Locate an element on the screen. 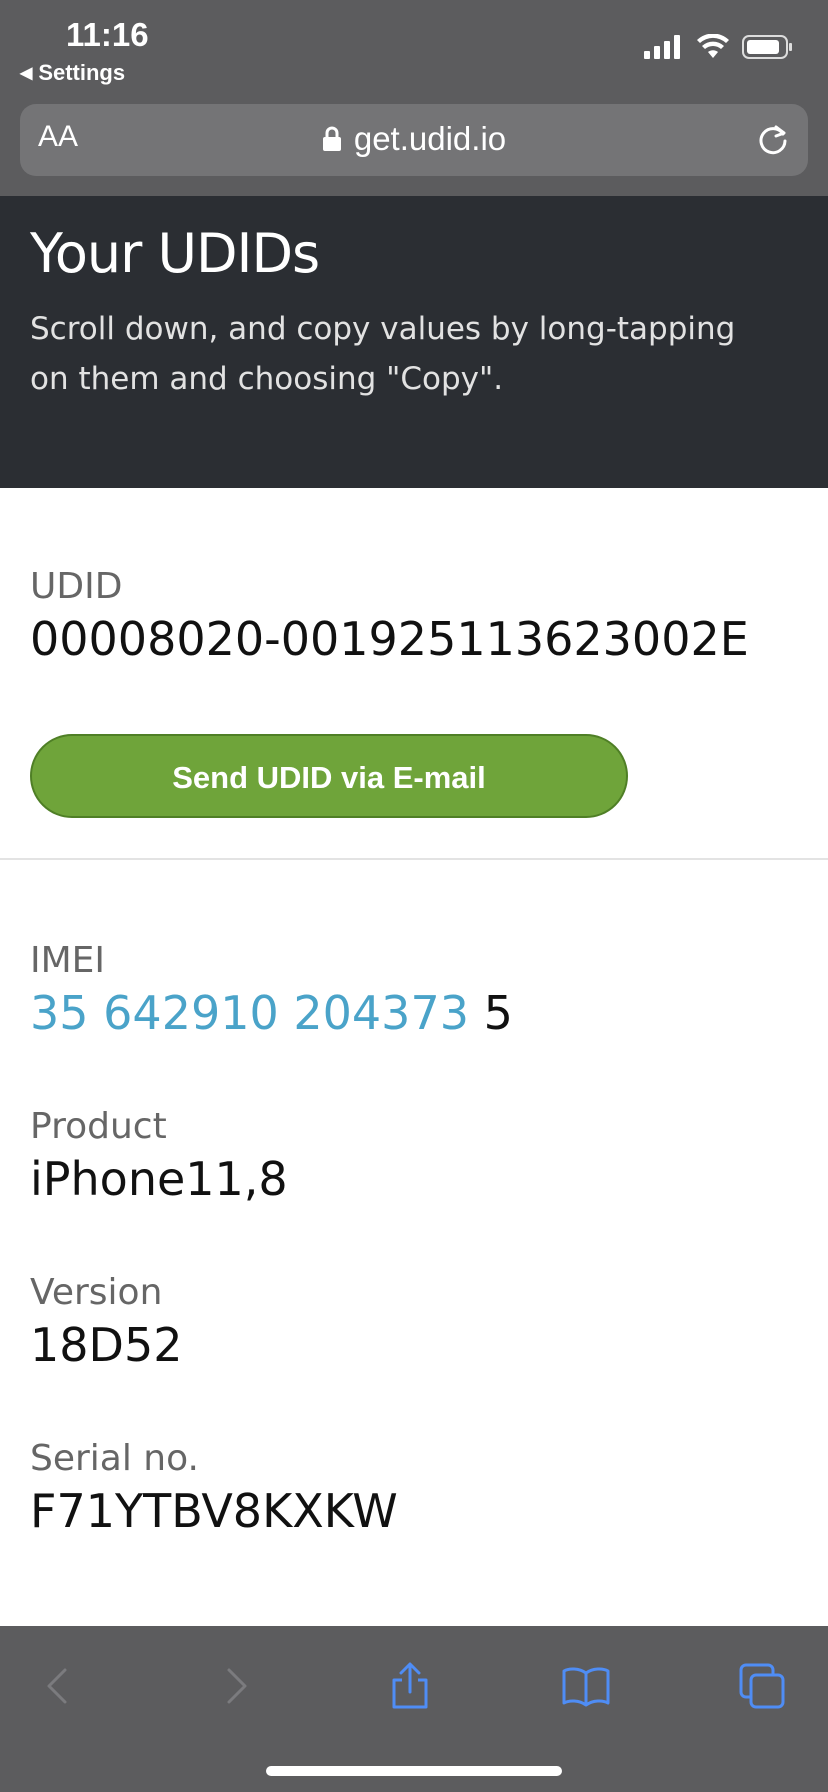  url-text: get.udid.io is located at coordinates (430, 138).